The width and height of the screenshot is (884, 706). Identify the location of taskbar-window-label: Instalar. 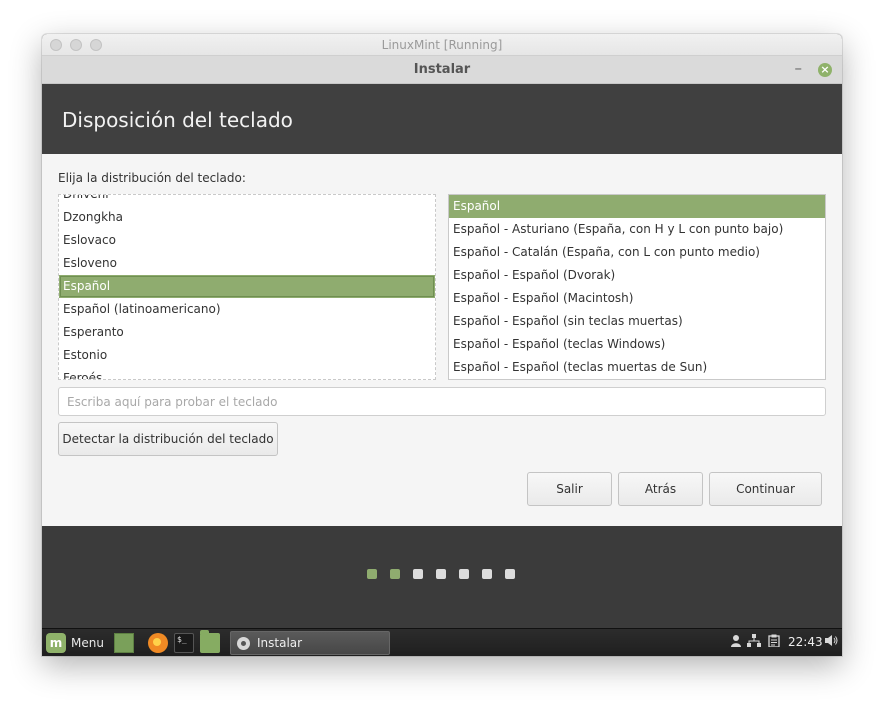
(280, 643).